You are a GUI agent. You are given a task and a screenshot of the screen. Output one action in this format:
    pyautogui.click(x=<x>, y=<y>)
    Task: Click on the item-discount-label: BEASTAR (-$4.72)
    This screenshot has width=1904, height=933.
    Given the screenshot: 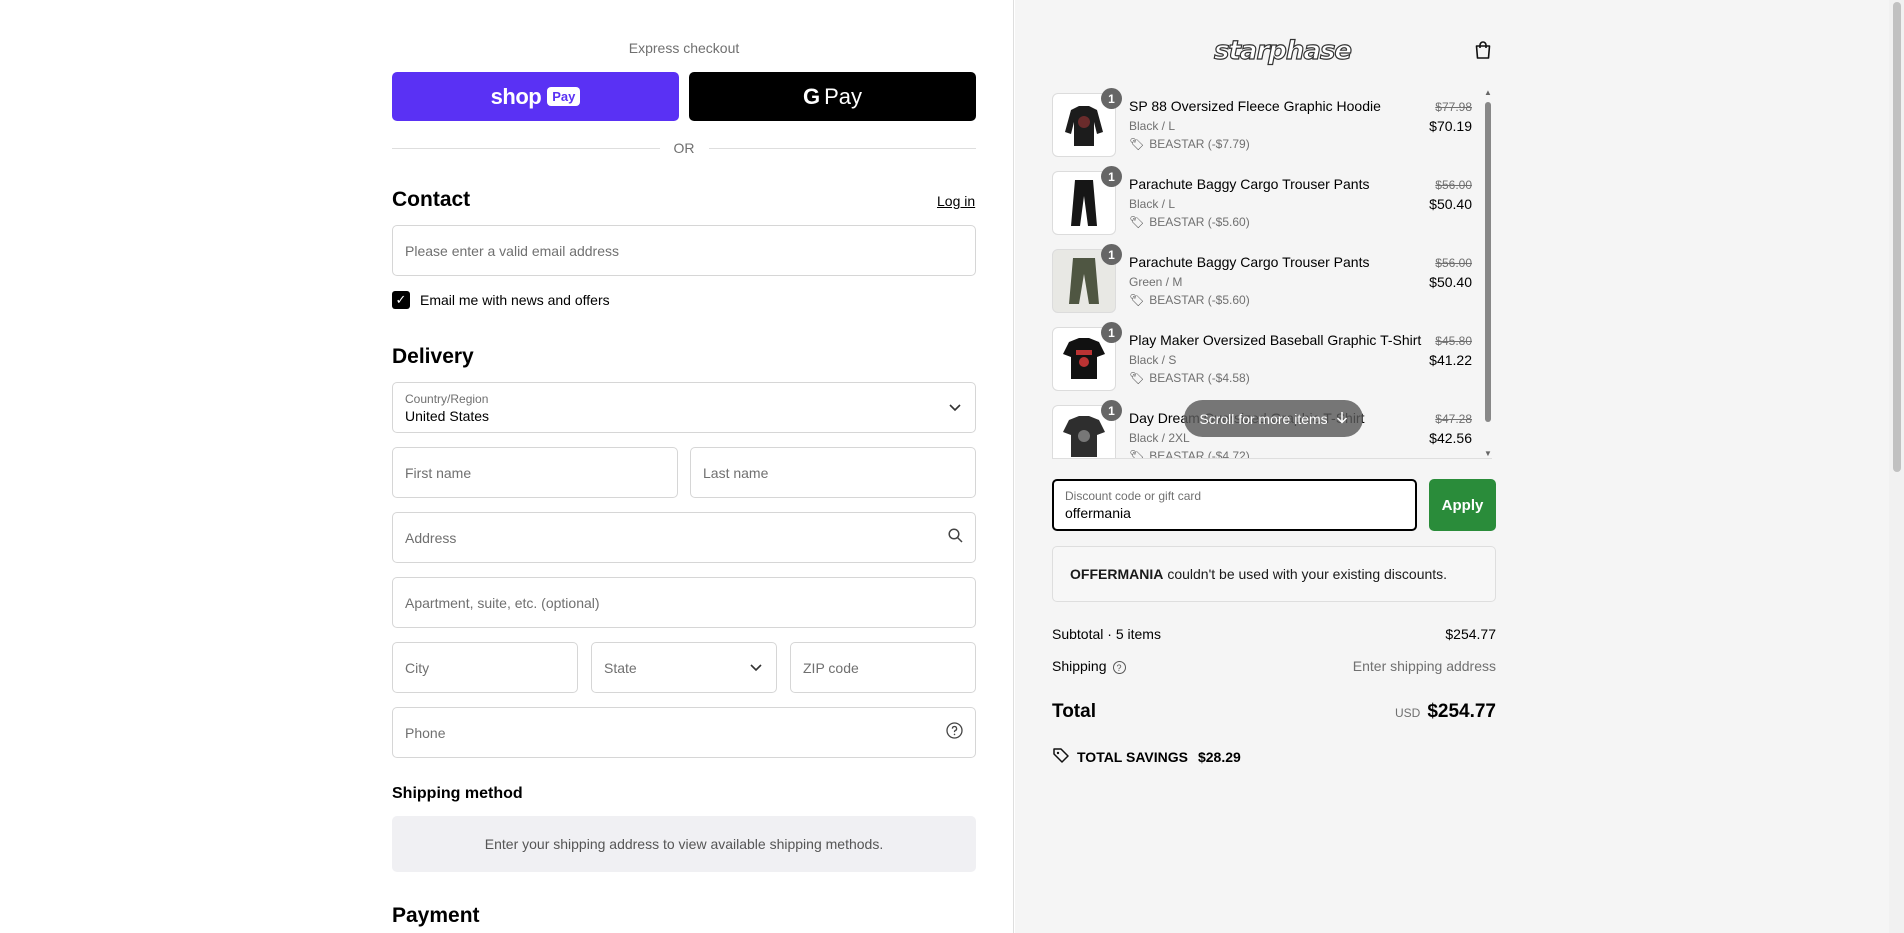 What is the action you would take?
    pyautogui.click(x=1199, y=453)
    